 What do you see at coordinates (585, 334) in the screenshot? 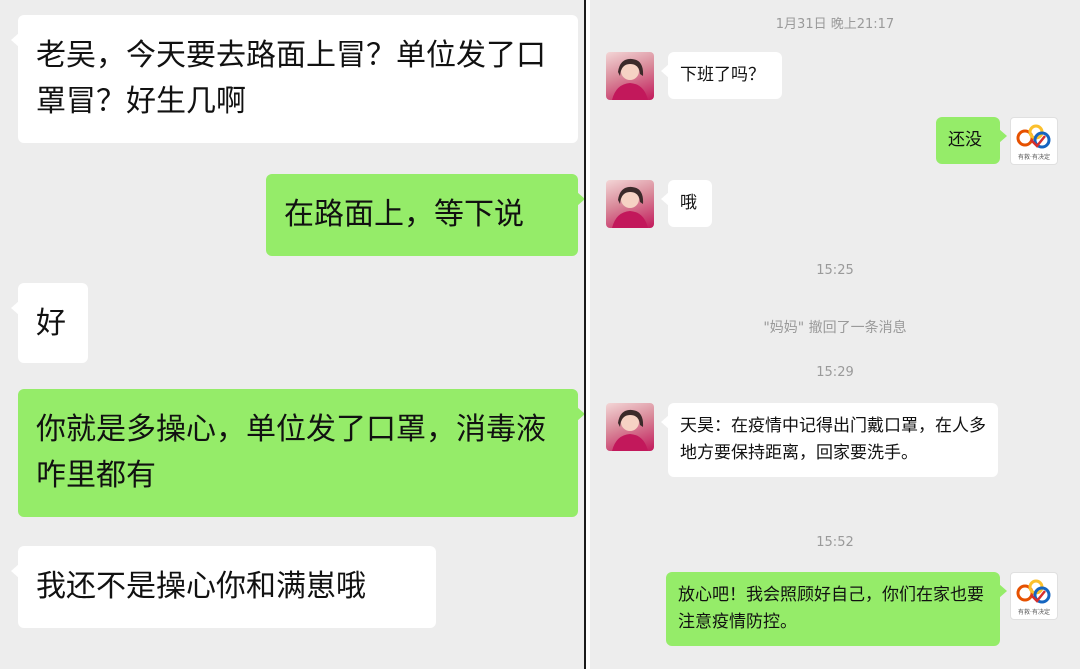
I see `panel-divider` at bounding box center [585, 334].